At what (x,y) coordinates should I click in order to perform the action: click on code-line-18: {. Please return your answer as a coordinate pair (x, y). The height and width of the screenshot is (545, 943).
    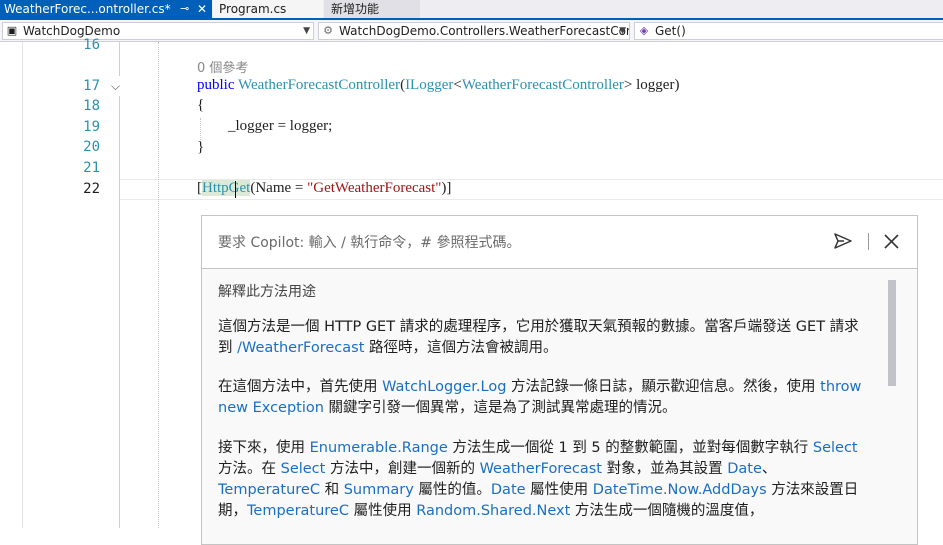
    Looking at the image, I should click on (200, 105).